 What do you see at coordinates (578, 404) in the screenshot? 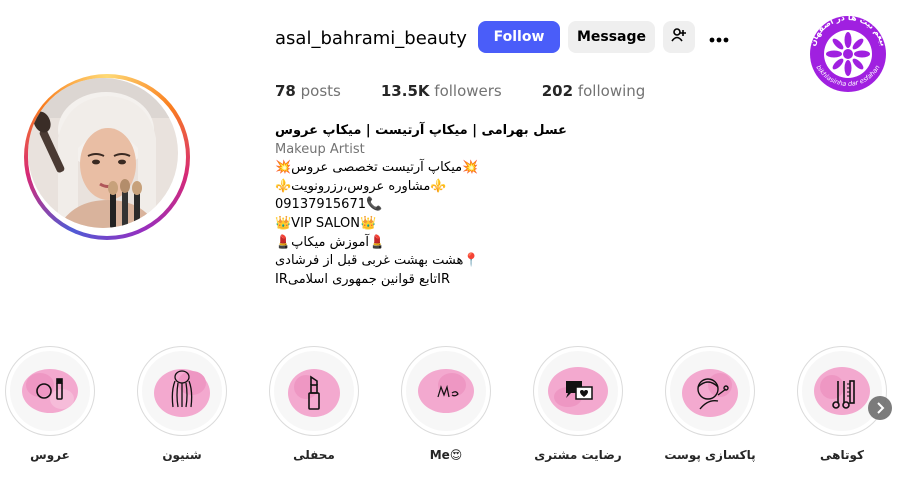
I see `highlight-item: رضایت مشتری` at bounding box center [578, 404].